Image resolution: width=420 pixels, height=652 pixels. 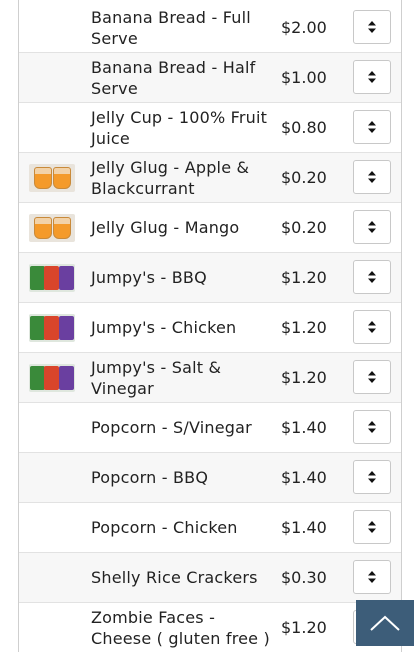 What do you see at coordinates (173, 77) in the screenshot?
I see `product-name: Banana Bread - Half Serve` at bounding box center [173, 77].